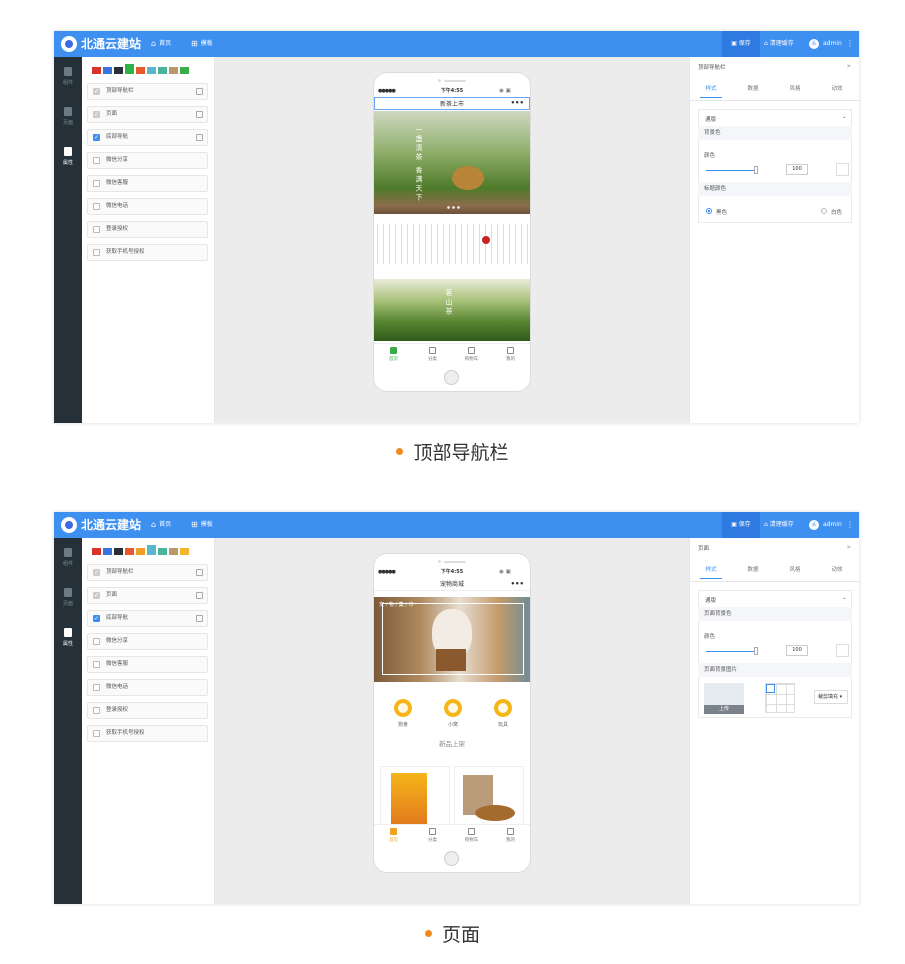 The width and height of the screenshot is (905, 964). I want to click on opacity-slider, so click(731, 170).